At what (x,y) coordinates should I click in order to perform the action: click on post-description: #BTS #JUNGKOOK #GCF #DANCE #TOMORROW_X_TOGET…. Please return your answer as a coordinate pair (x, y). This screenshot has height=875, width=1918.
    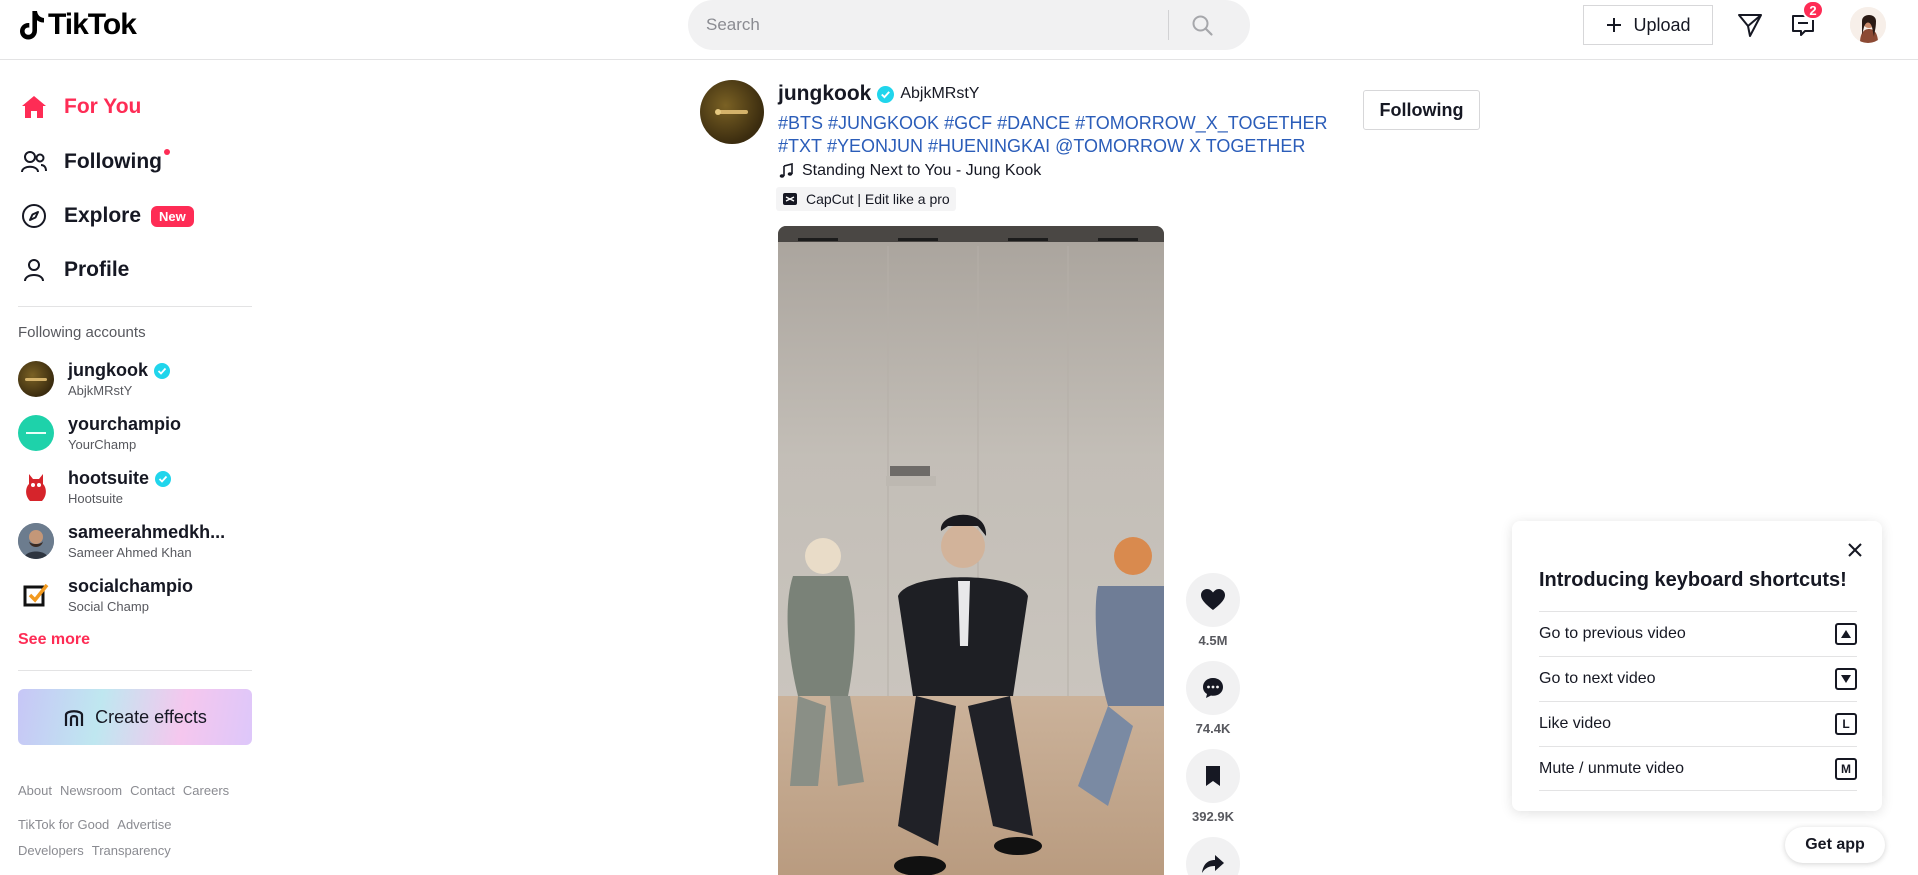
    Looking at the image, I should click on (1052, 135).